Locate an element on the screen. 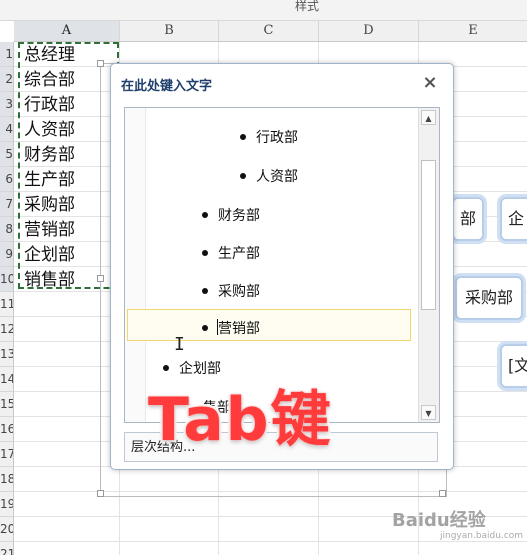  ribbon-group-styles-label: 样式 is located at coordinates (307, 6).